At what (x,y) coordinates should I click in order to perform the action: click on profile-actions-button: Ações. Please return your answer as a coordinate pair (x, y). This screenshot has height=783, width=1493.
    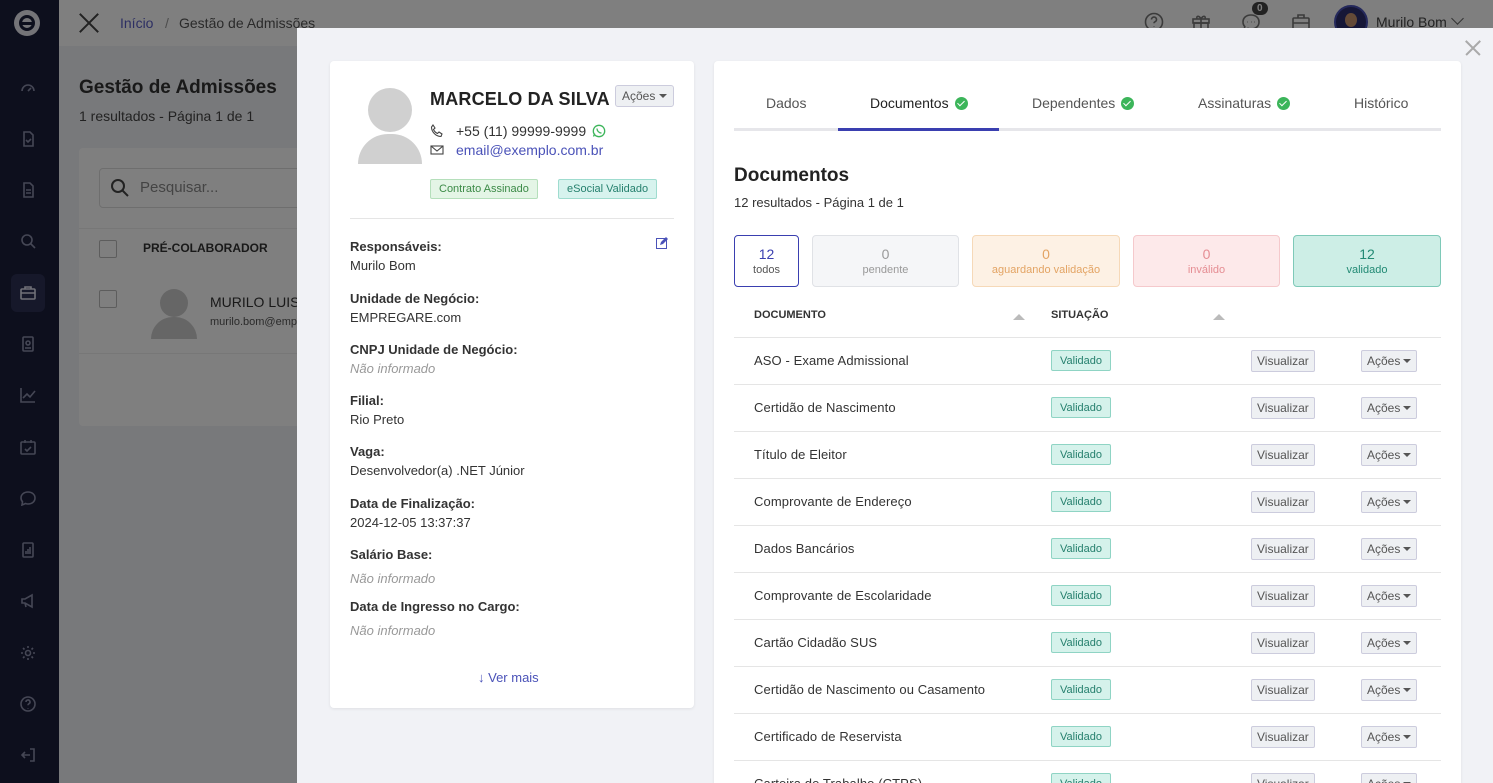
    Looking at the image, I should click on (645, 96).